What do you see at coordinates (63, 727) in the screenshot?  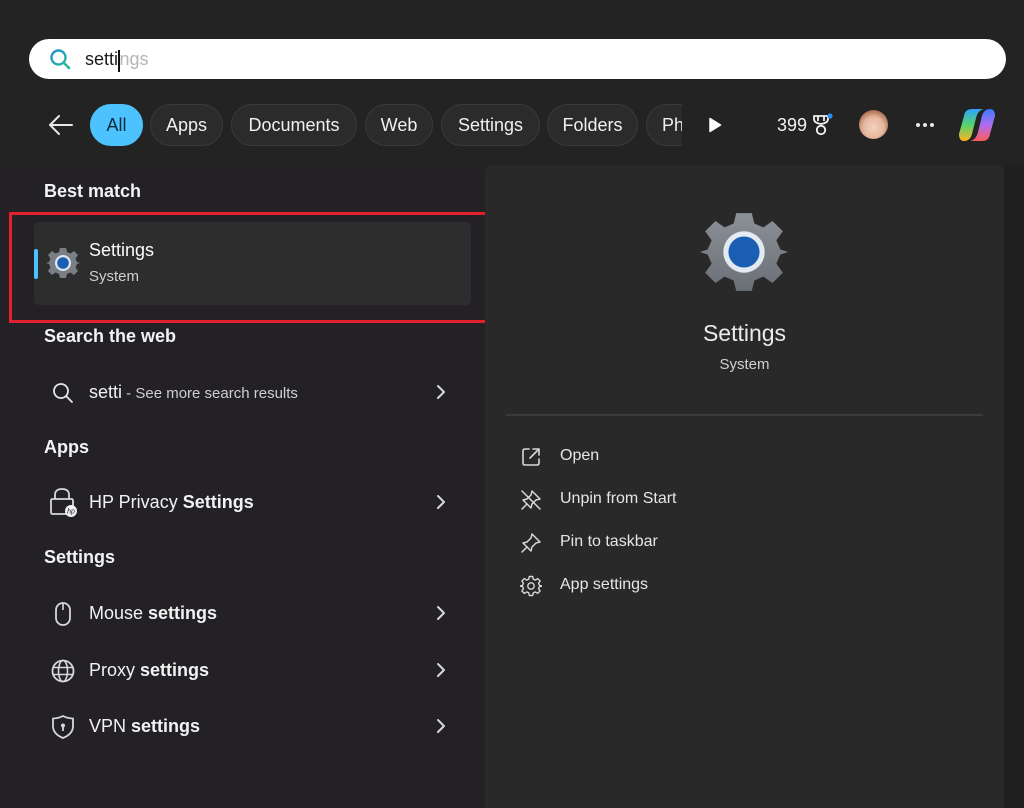 I see `shield-icon` at bounding box center [63, 727].